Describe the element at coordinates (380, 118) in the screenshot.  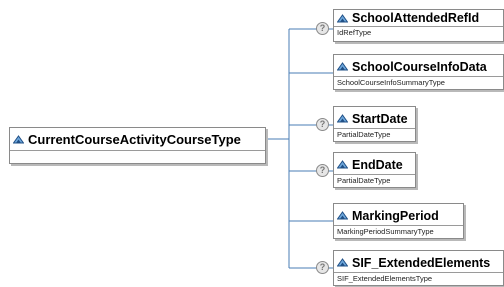
I see `child-element-title: StartDate` at that location.